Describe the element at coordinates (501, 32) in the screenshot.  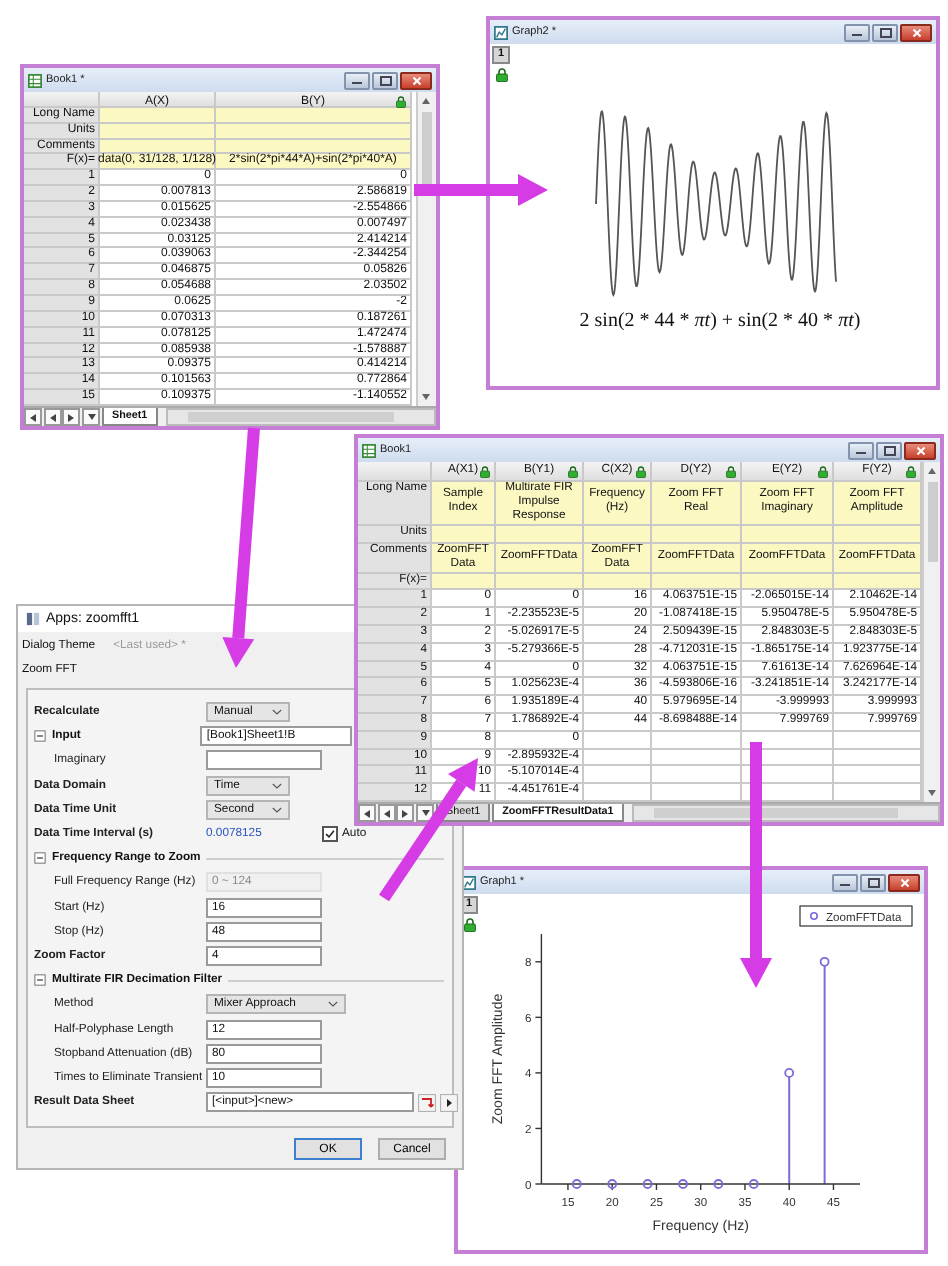
I see `graph-icon` at that location.